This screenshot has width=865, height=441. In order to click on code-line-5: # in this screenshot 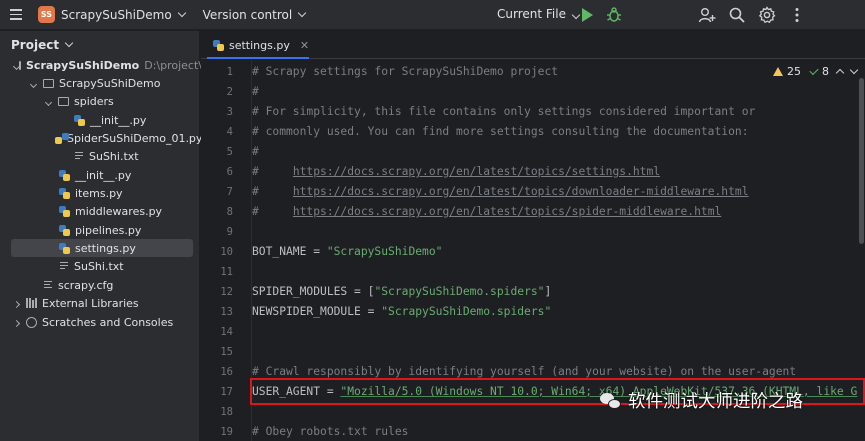, I will do `click(255, 151)`.